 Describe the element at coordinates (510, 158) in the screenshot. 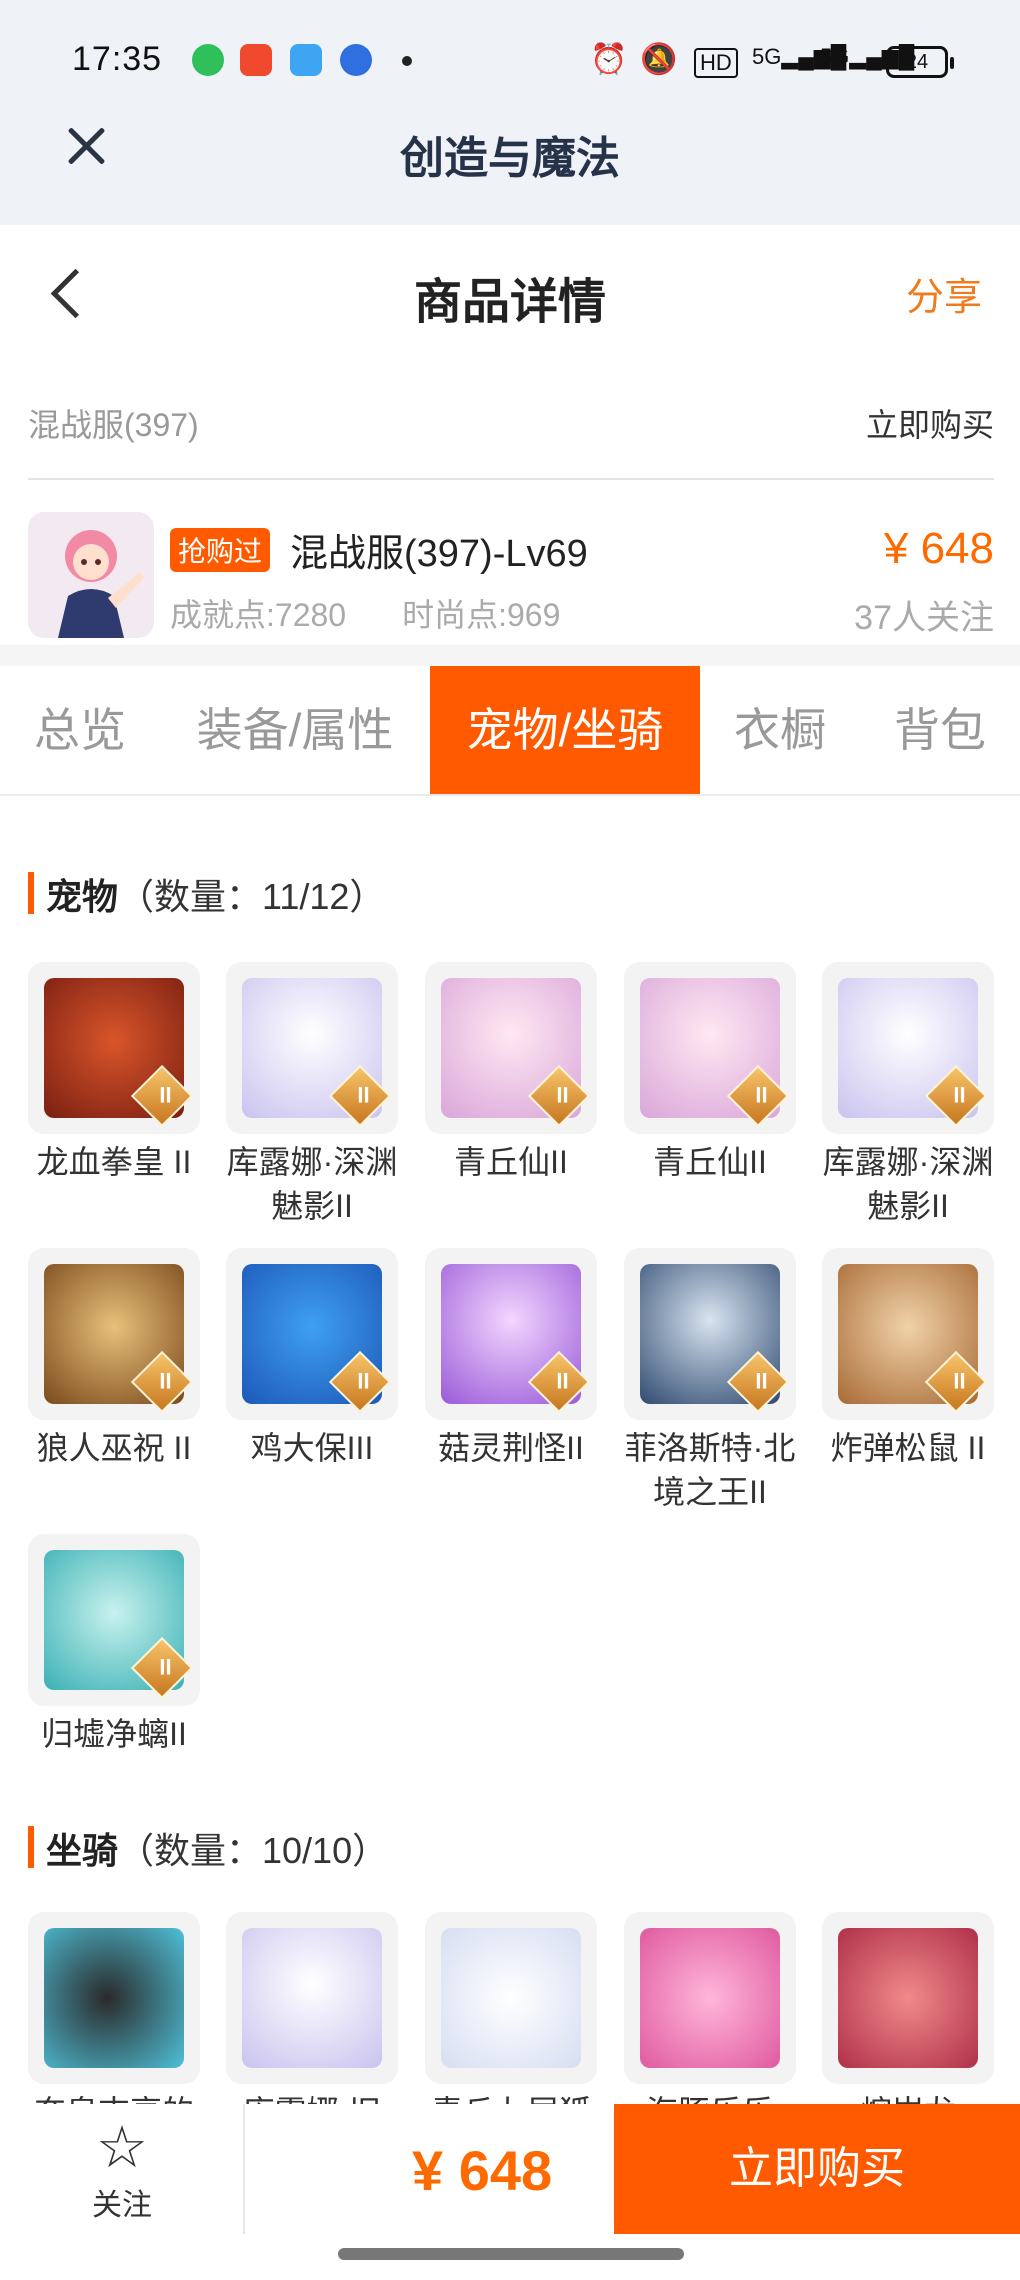

I see `app-title: 创造与魔法` at that location.